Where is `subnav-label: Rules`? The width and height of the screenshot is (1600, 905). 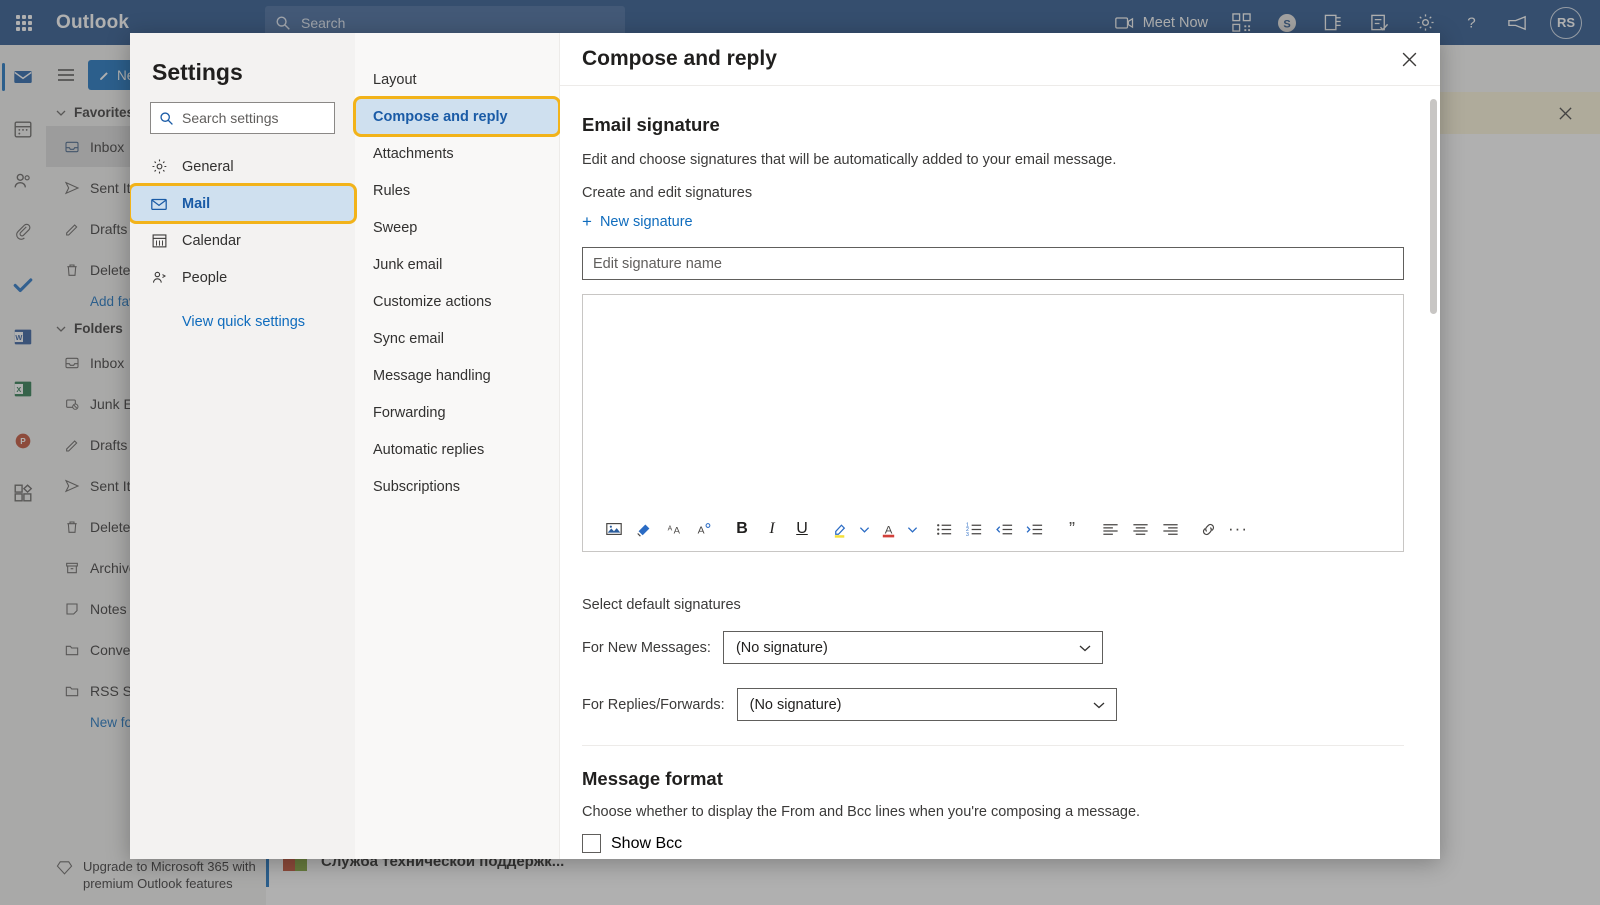 subnav-label: Rules is located at coordinates (392, 190).